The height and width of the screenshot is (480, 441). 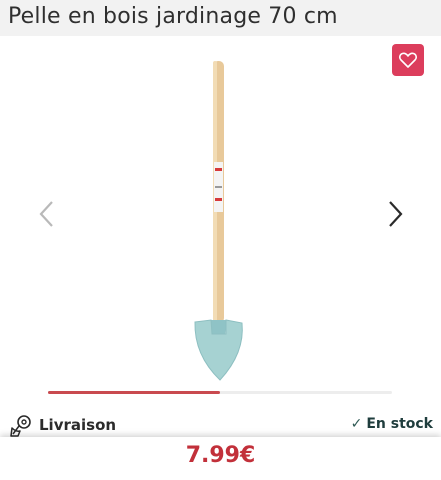 I want to click on product-price: 7.99€, so click(x=220, y=455).